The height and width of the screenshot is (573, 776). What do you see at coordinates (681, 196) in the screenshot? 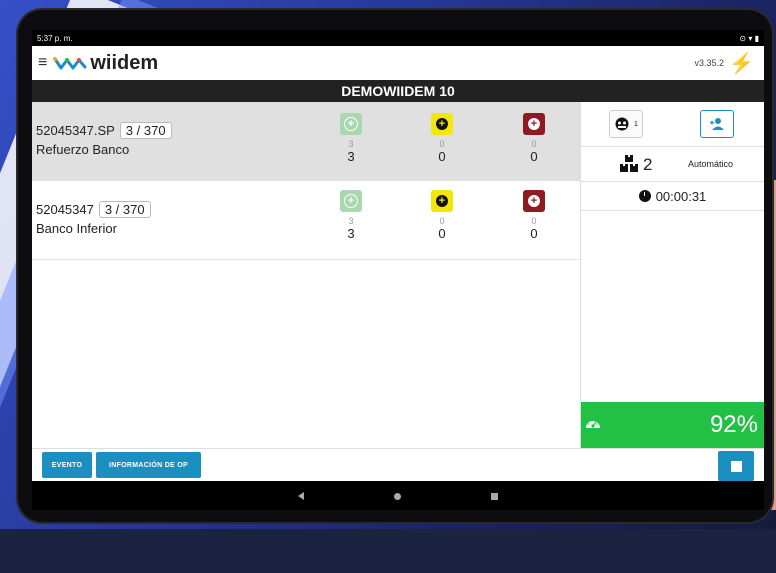
I see `timer-value: 00:00:31` at bounding box center [681, 196].